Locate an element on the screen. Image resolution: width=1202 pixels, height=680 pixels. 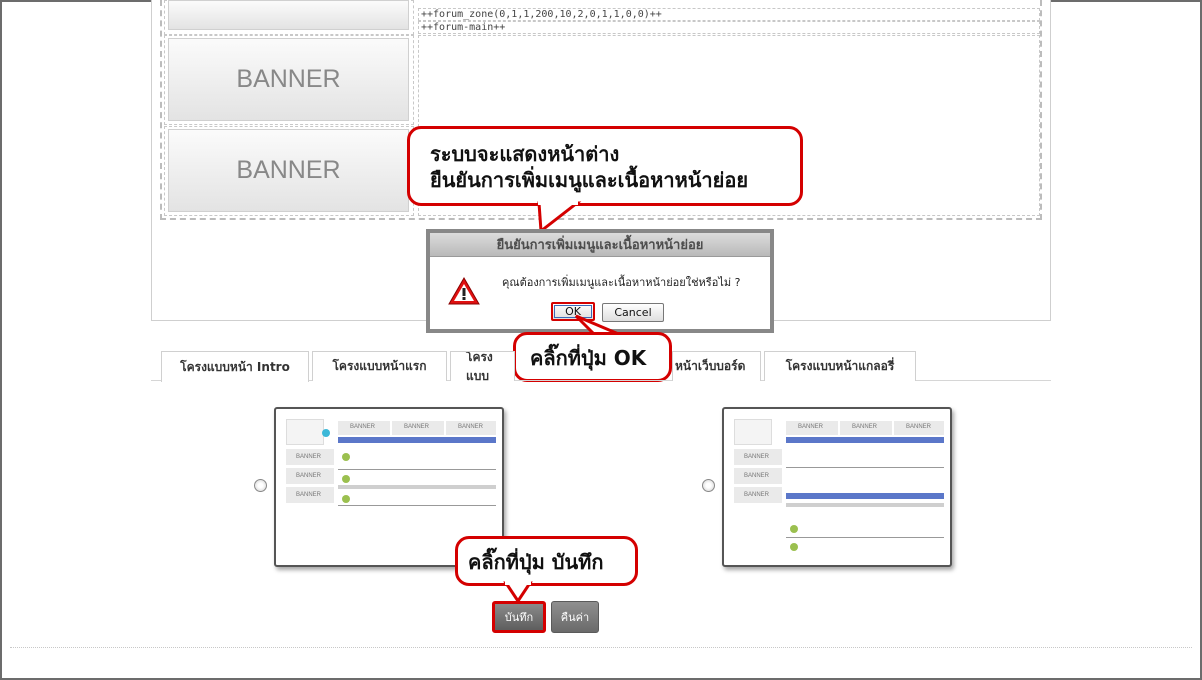
forum-zone-code: ++forum_zone(0,1,1,200,10,2,0,1,1,0,0)++ is located at coordinates (729, 14).